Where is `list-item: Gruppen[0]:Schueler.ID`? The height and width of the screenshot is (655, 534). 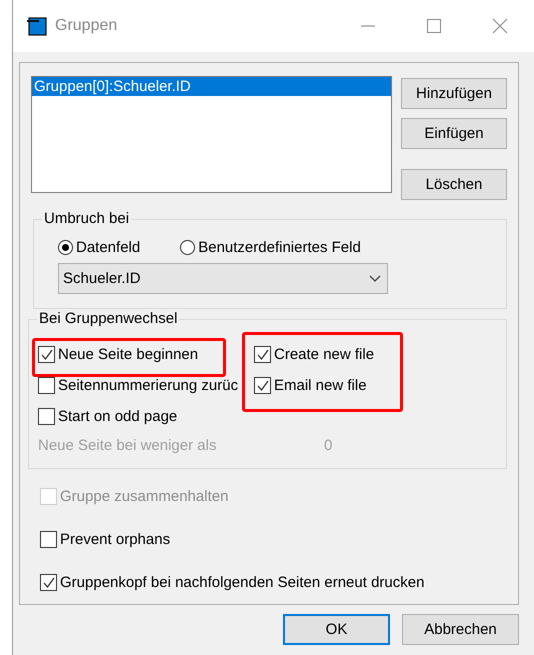 list-item: Gruppen[0]:Schueler.ID is located at coordinates (211, 86).